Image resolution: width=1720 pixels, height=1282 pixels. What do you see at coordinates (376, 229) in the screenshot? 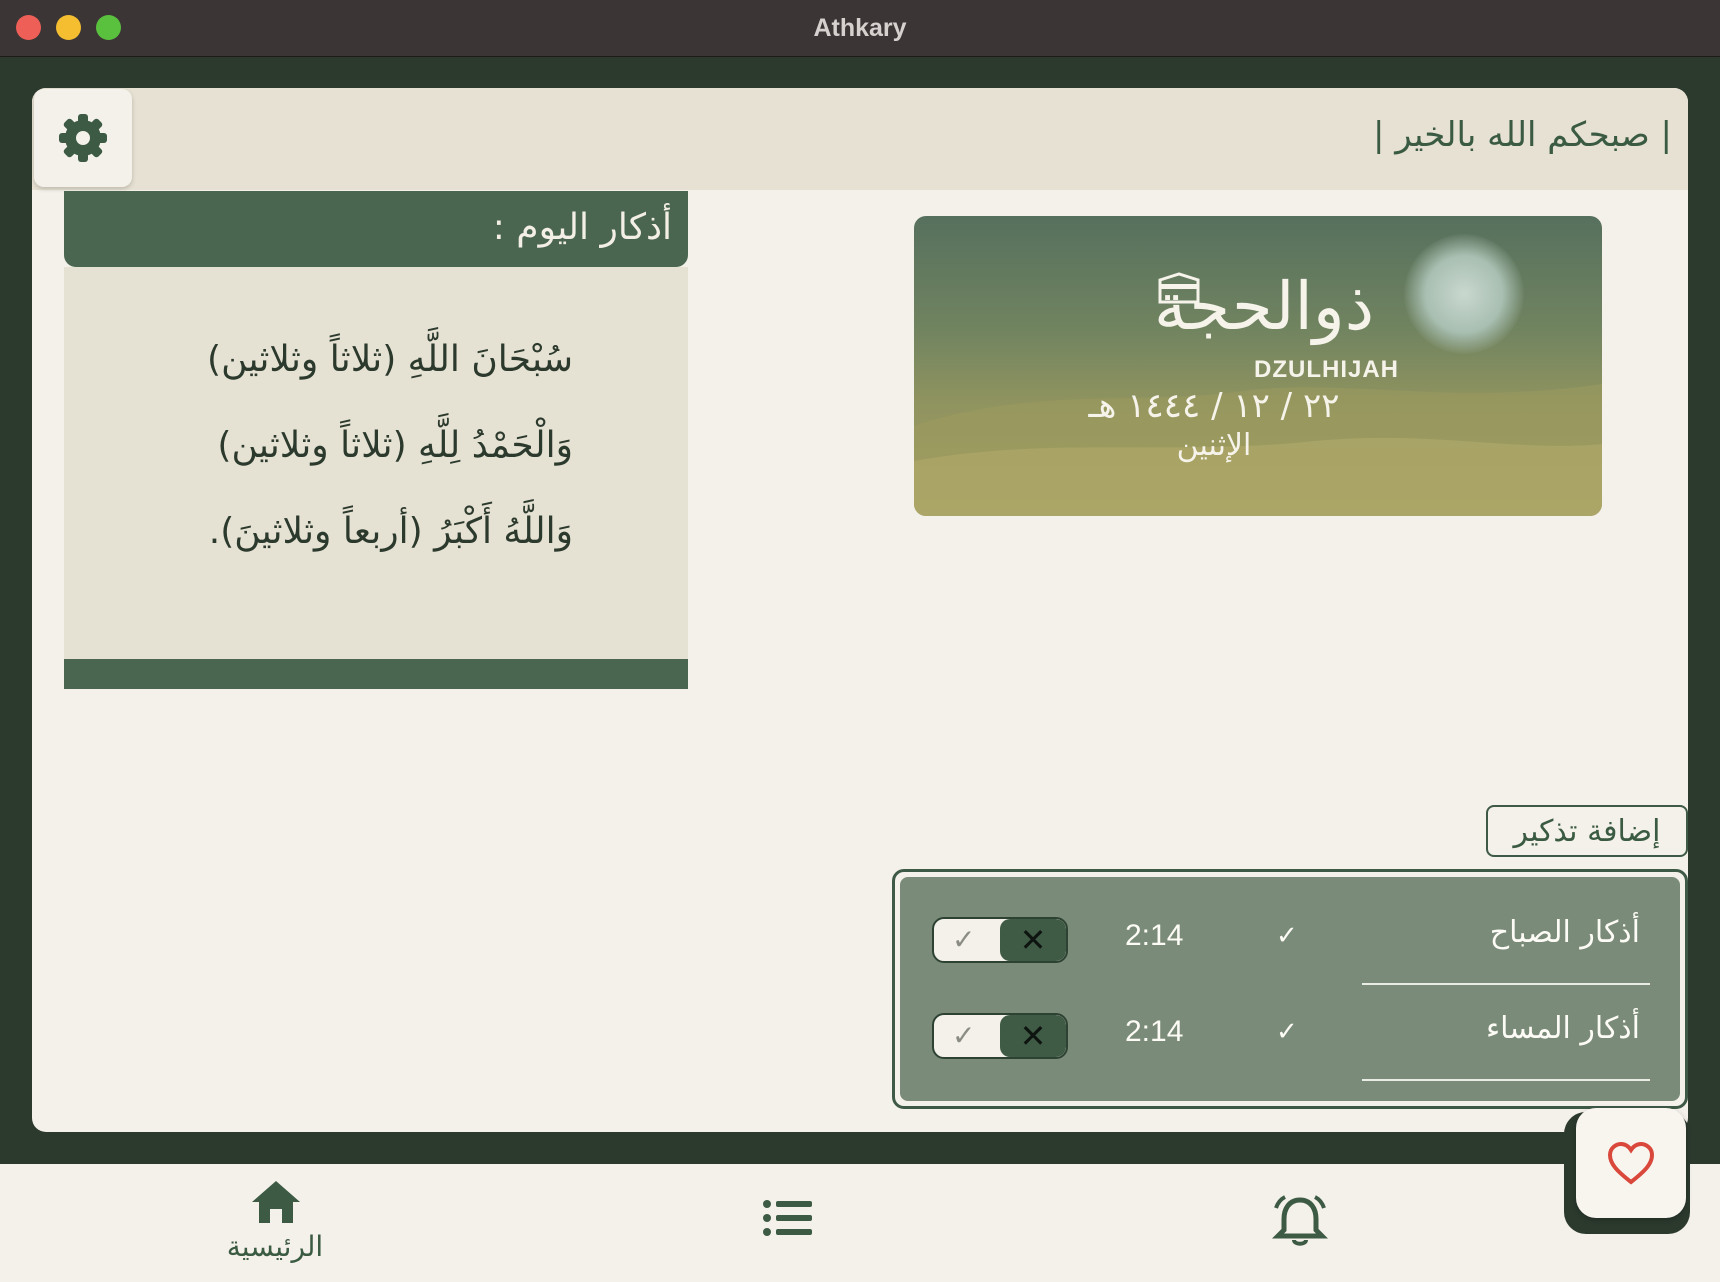
I see `daily-dhikr-header: أذكار اليوم :` at bounding box center [376, 229].